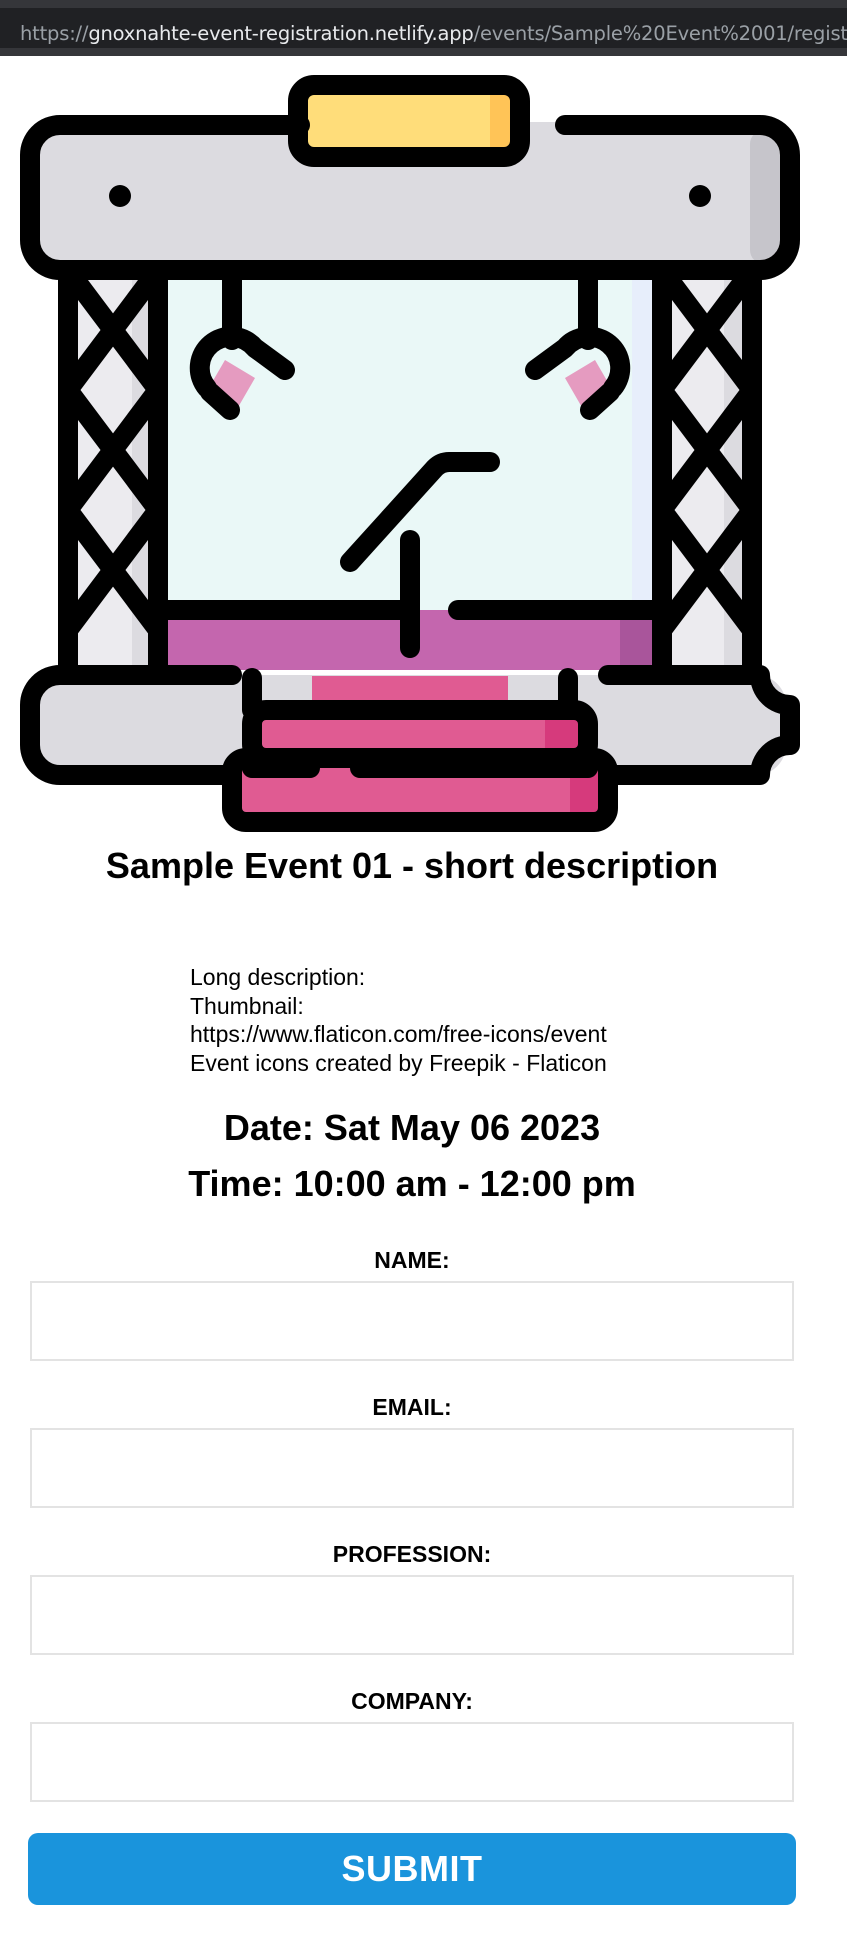 This screenshot has height=1933, width=847. What do you see at coordinates (412, 865) in the screenshot?
I see `event-title: Sample Event 01 - short description` at bounding box center [412, 865].